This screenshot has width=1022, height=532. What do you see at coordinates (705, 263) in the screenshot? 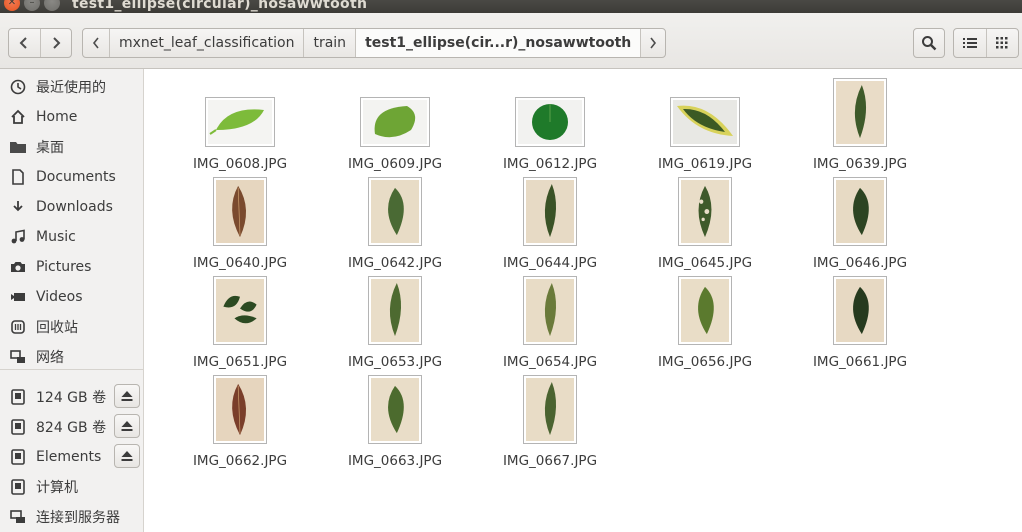
I see `file-name: IMG_0645.JPG` at bounding box center [705, 263].